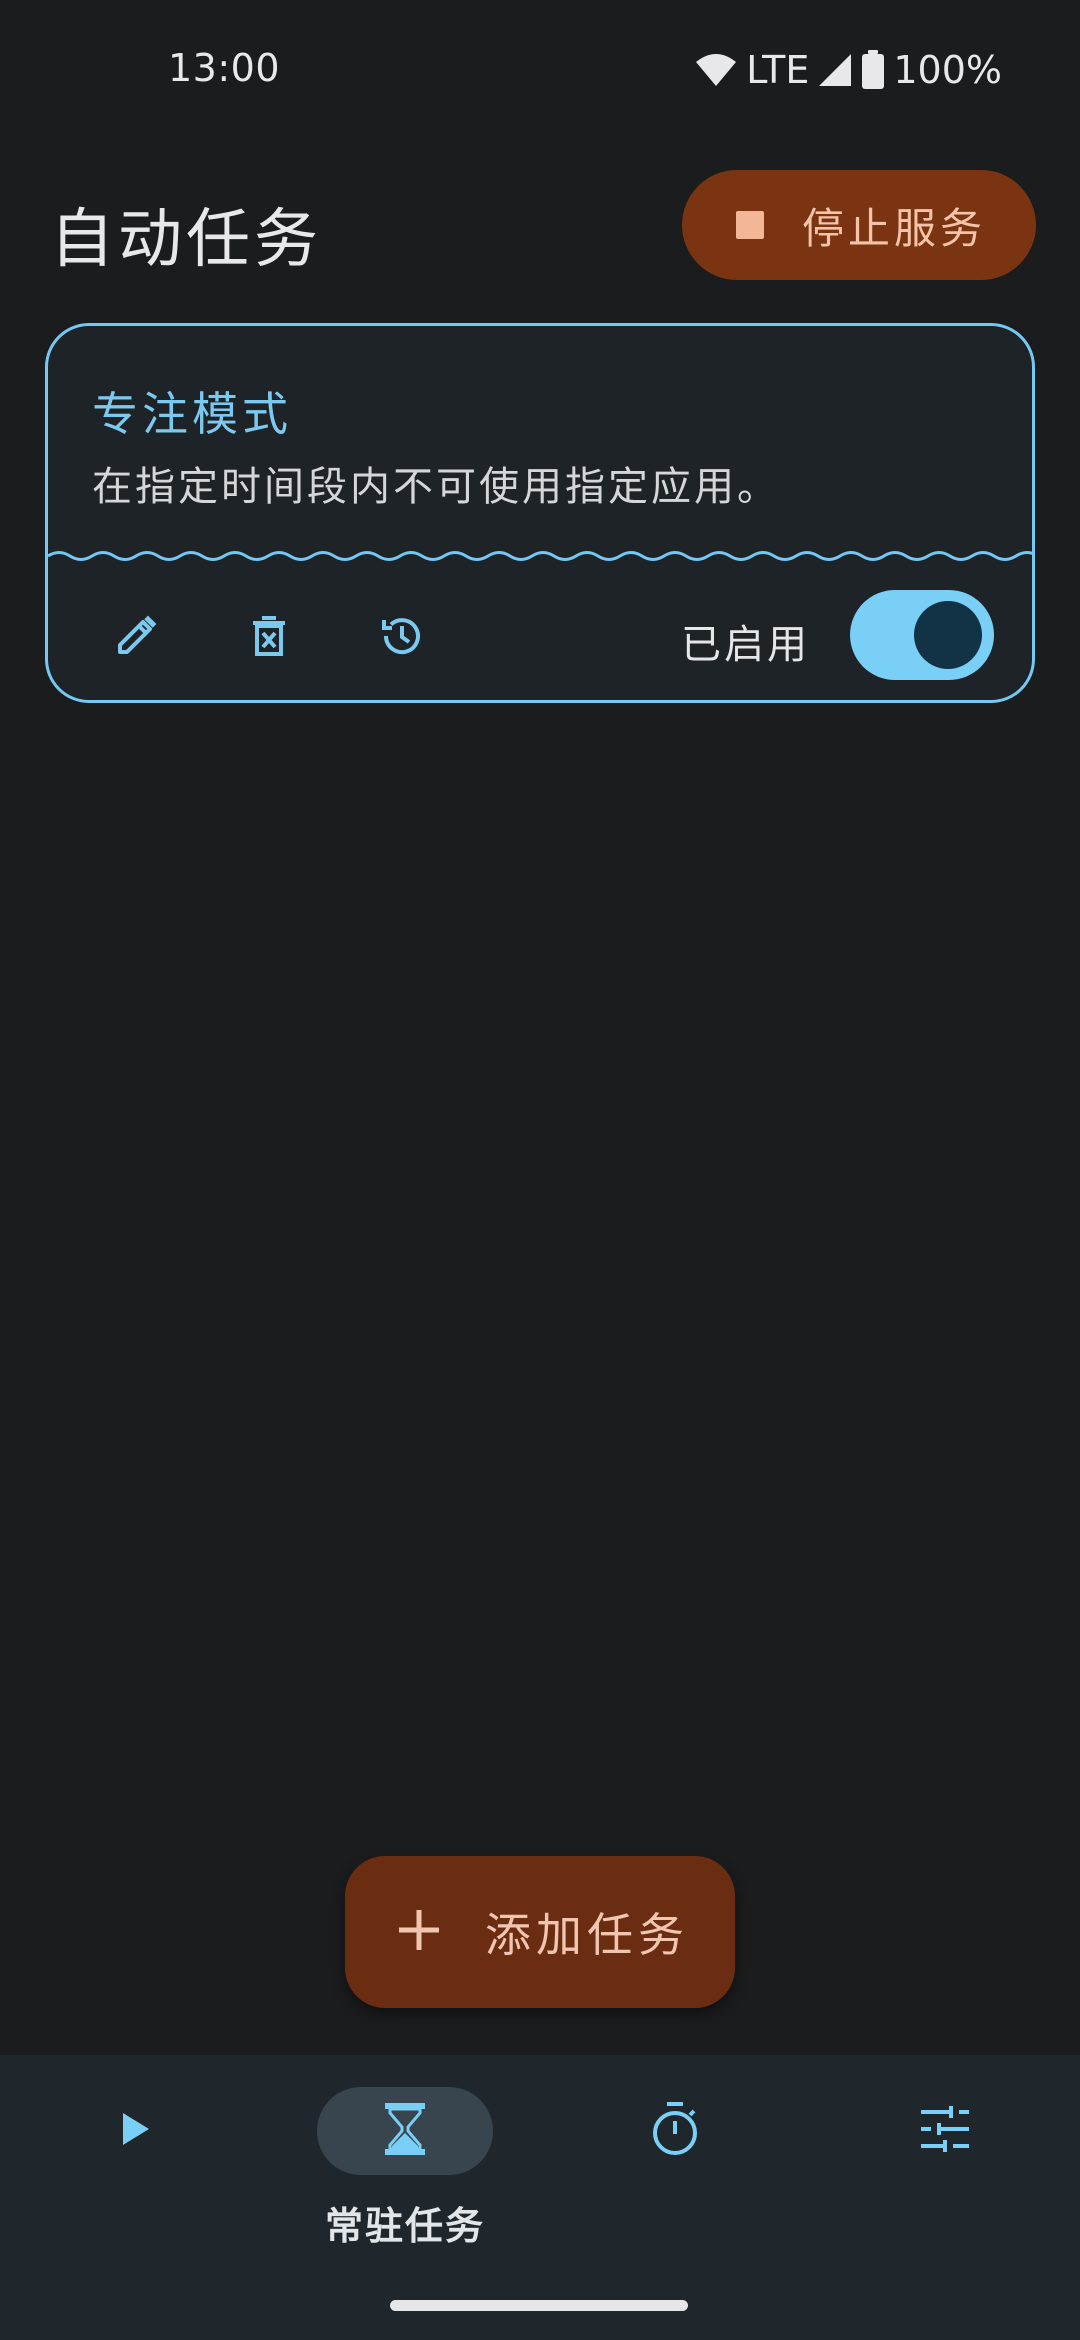  I want to click on wifi-icon, so click(716, 70).